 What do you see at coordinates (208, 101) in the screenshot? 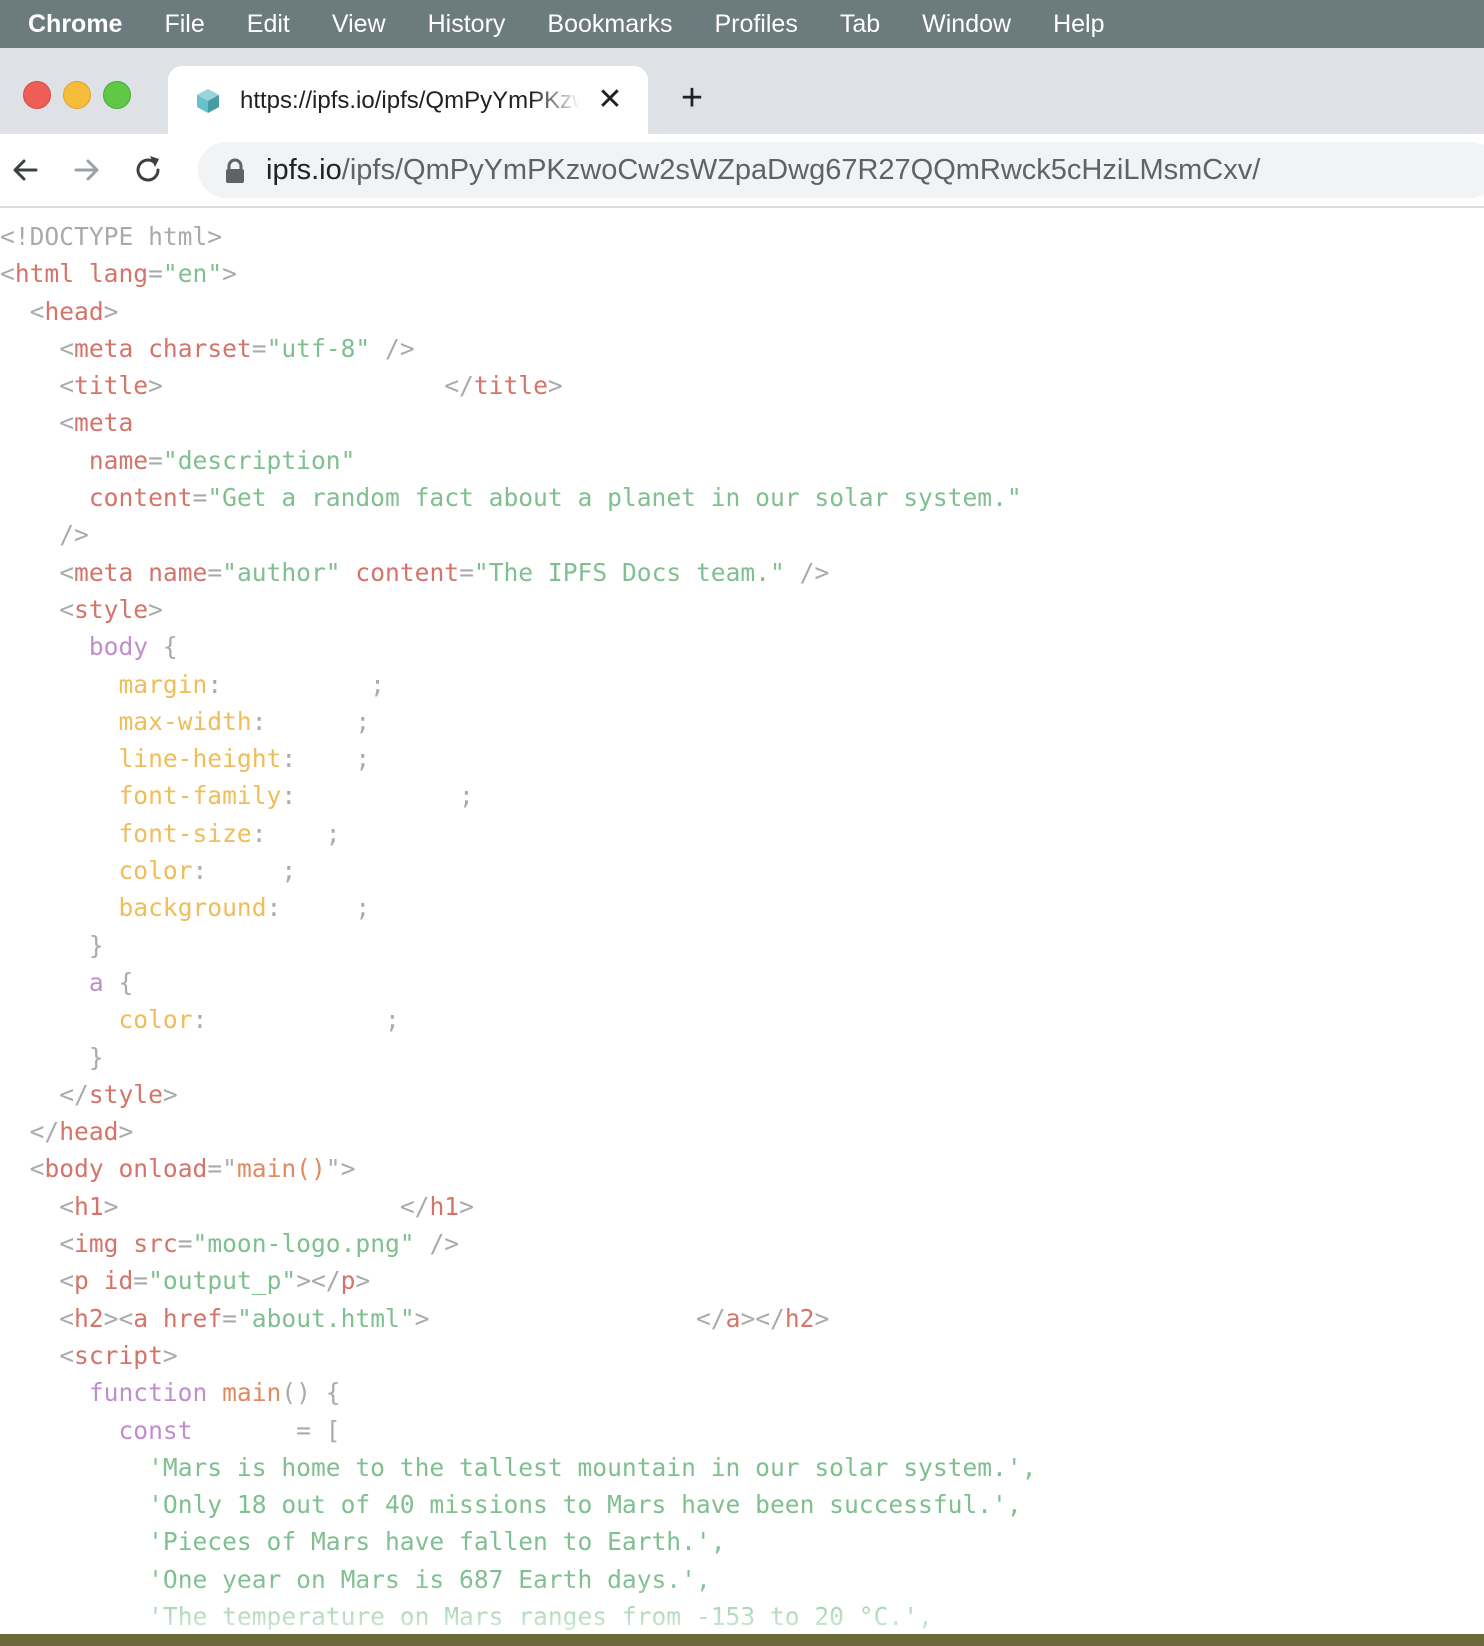
I see `ipfs-cube-icon` at bounding box center [208, 101].